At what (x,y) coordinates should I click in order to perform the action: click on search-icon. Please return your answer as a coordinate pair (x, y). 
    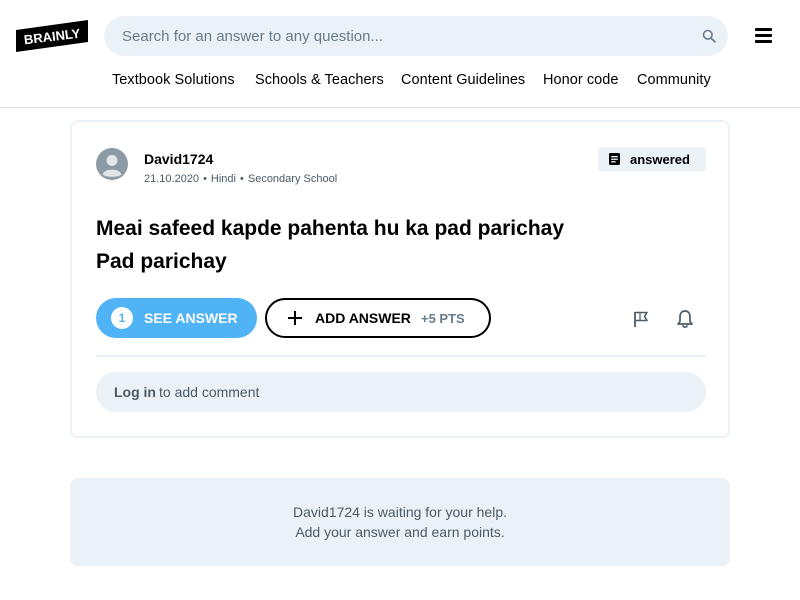
    Looking at the image, I should click on (709, 36).